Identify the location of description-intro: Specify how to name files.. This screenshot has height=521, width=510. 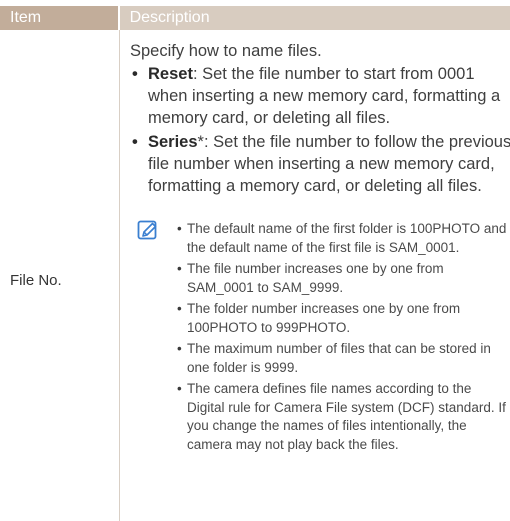
(226, 51).